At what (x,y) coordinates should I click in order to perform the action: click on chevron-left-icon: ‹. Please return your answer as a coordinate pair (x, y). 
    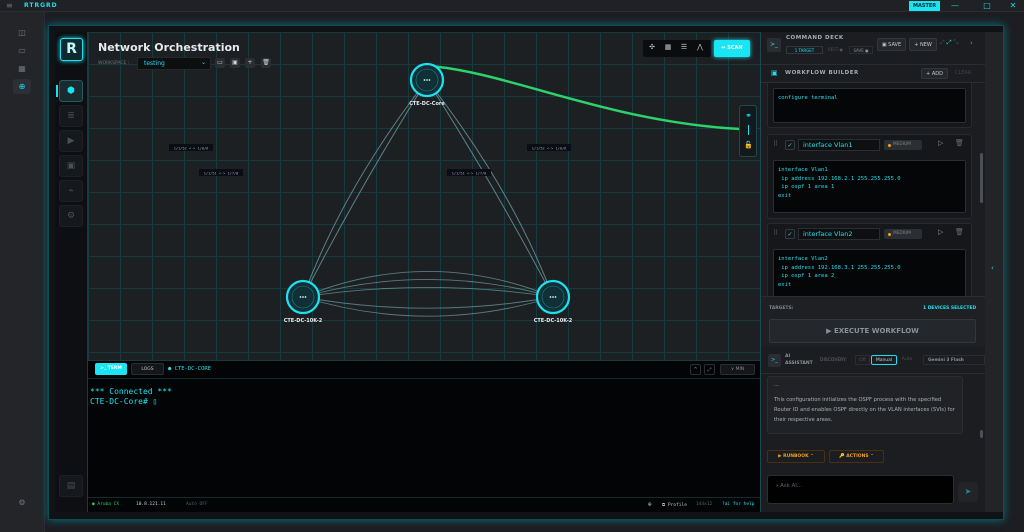
    Looking at the image, I should click on (992, 268).